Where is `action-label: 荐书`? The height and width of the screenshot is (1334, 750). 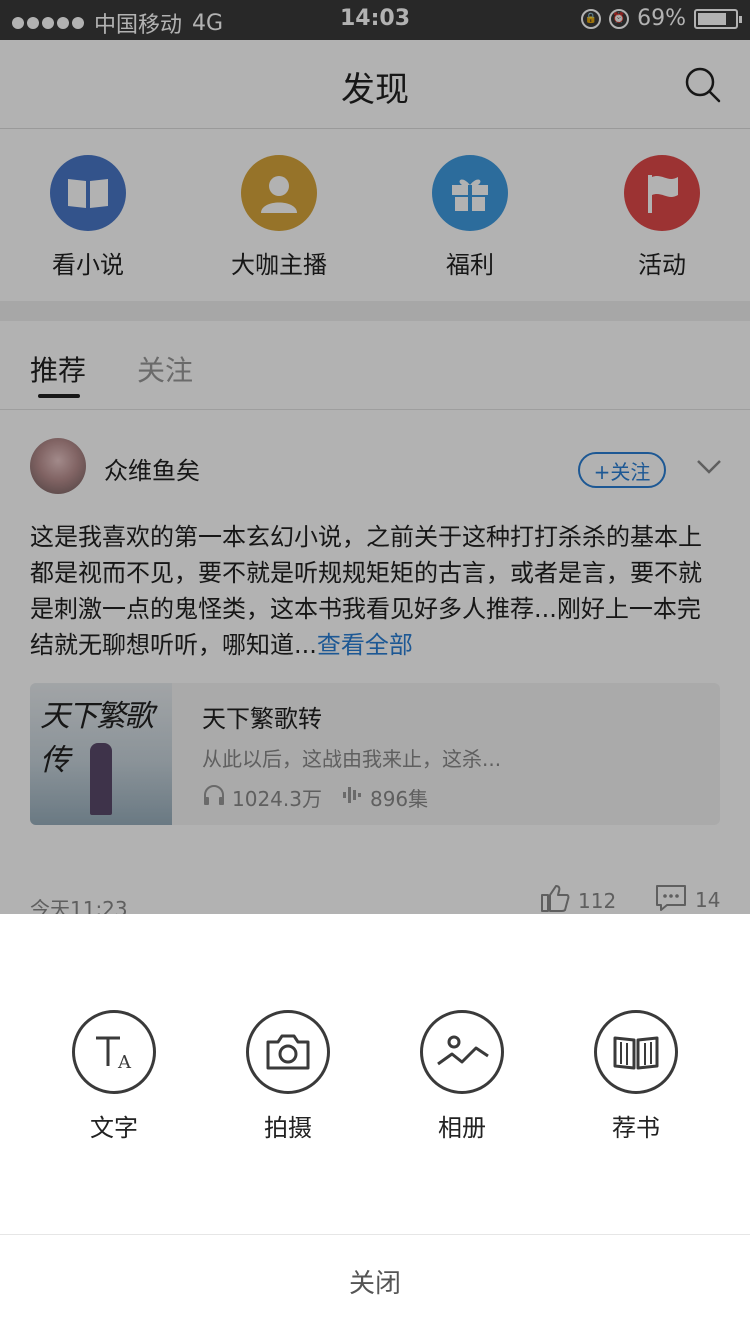
action-label: 荐书 is located at coordinates (636, 1128).